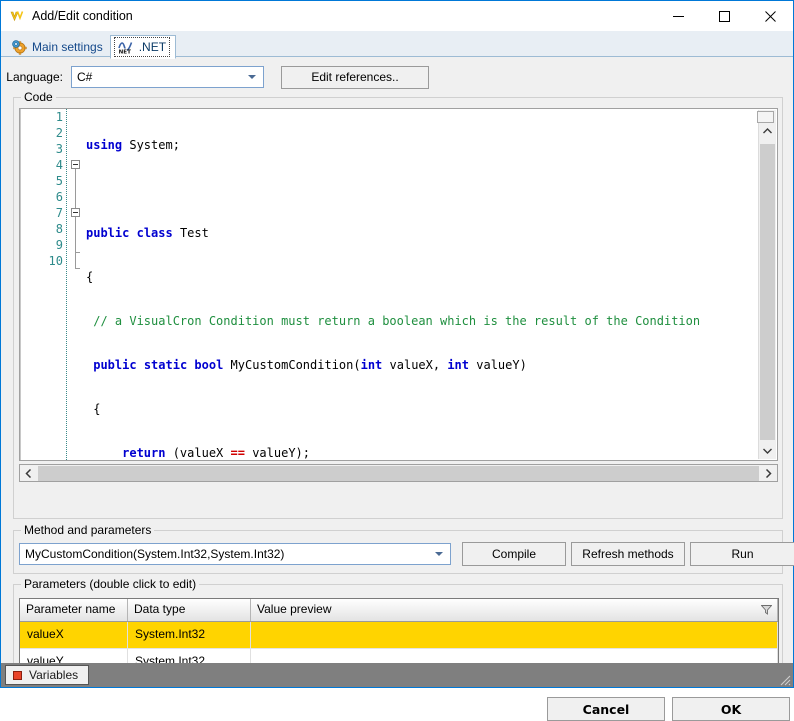 Image resolution: width=794 pixels, height=721 pixels. I want to click on editor-vertical-scrollbar, so click(766, 284).